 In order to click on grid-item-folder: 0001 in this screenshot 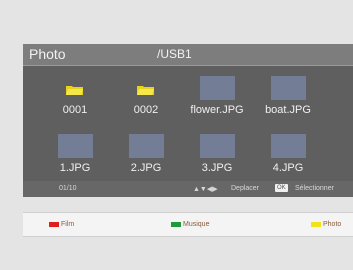, I will do `click(75, 93)`.